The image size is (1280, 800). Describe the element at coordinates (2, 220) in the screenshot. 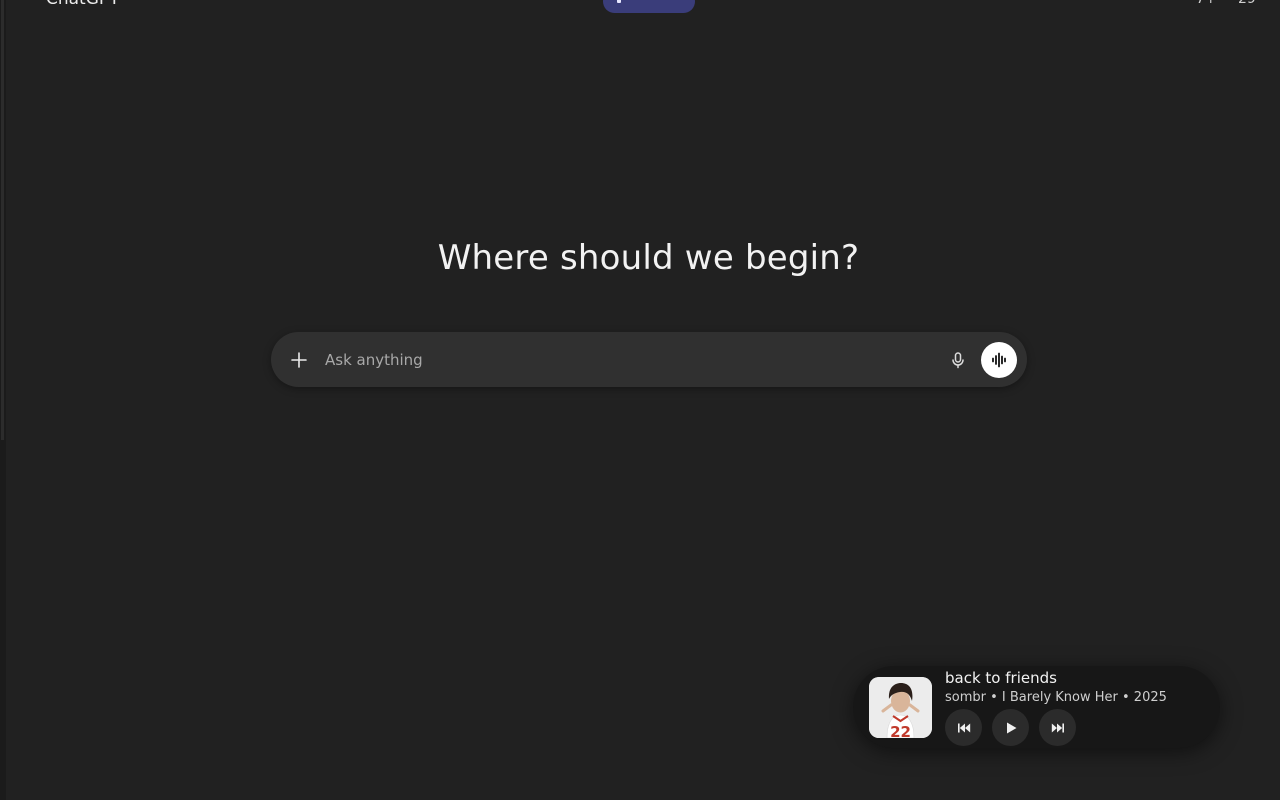

I see `scrollbar-thumb` at that location.